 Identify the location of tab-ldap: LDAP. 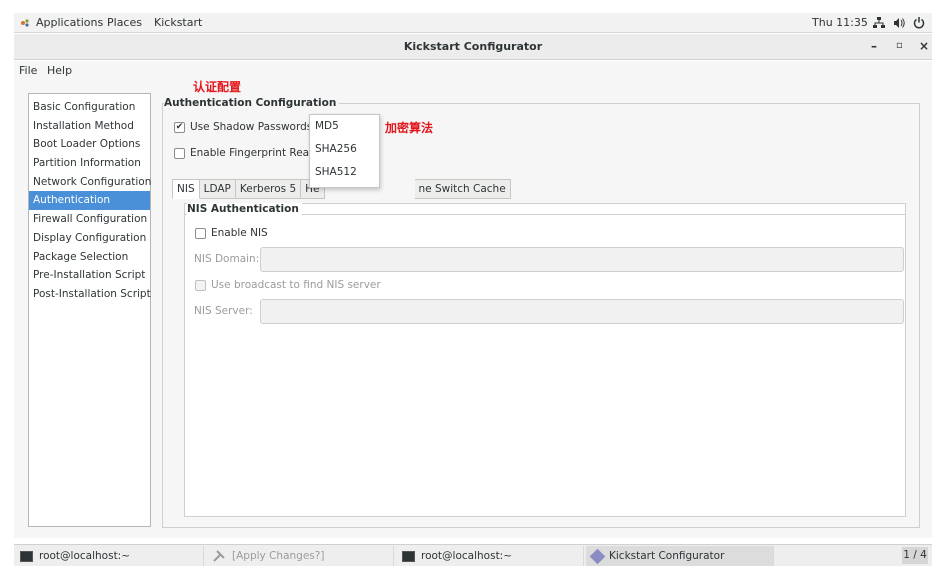
(217, 189).